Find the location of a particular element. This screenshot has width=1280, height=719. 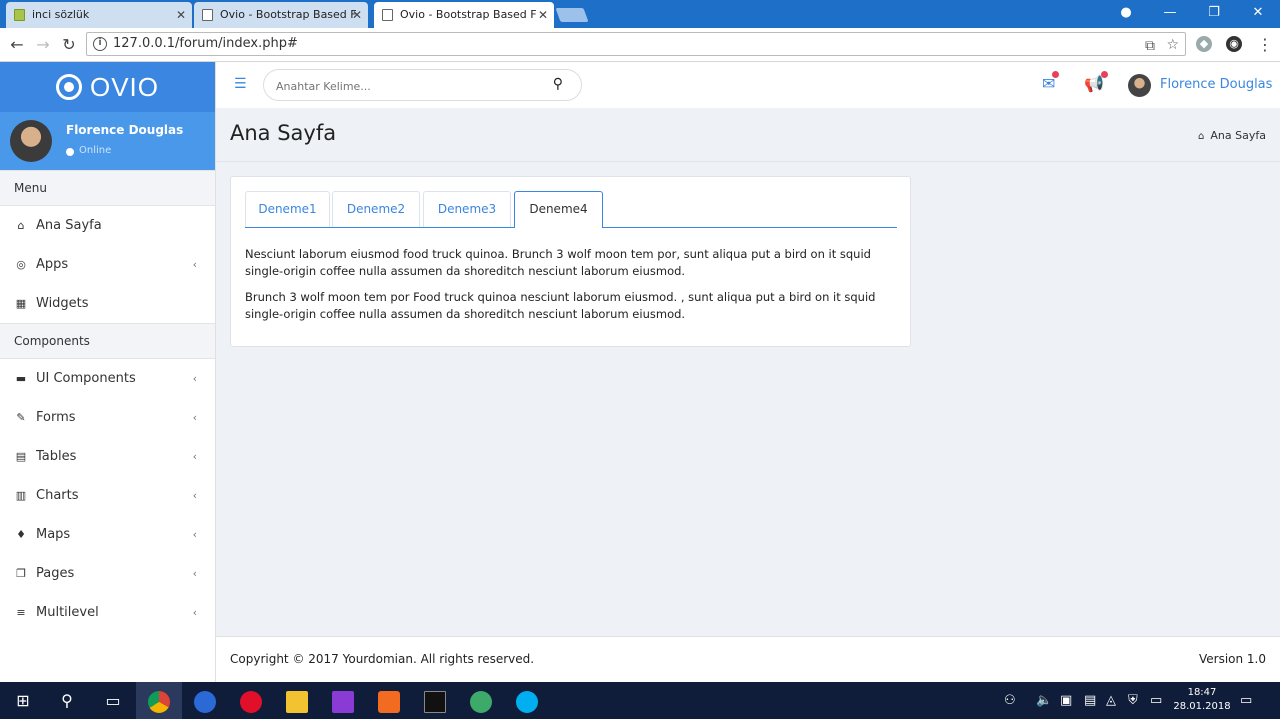

sidebar-item-charts: ▥ Charts ‹ is located at coordinates (107, 495).